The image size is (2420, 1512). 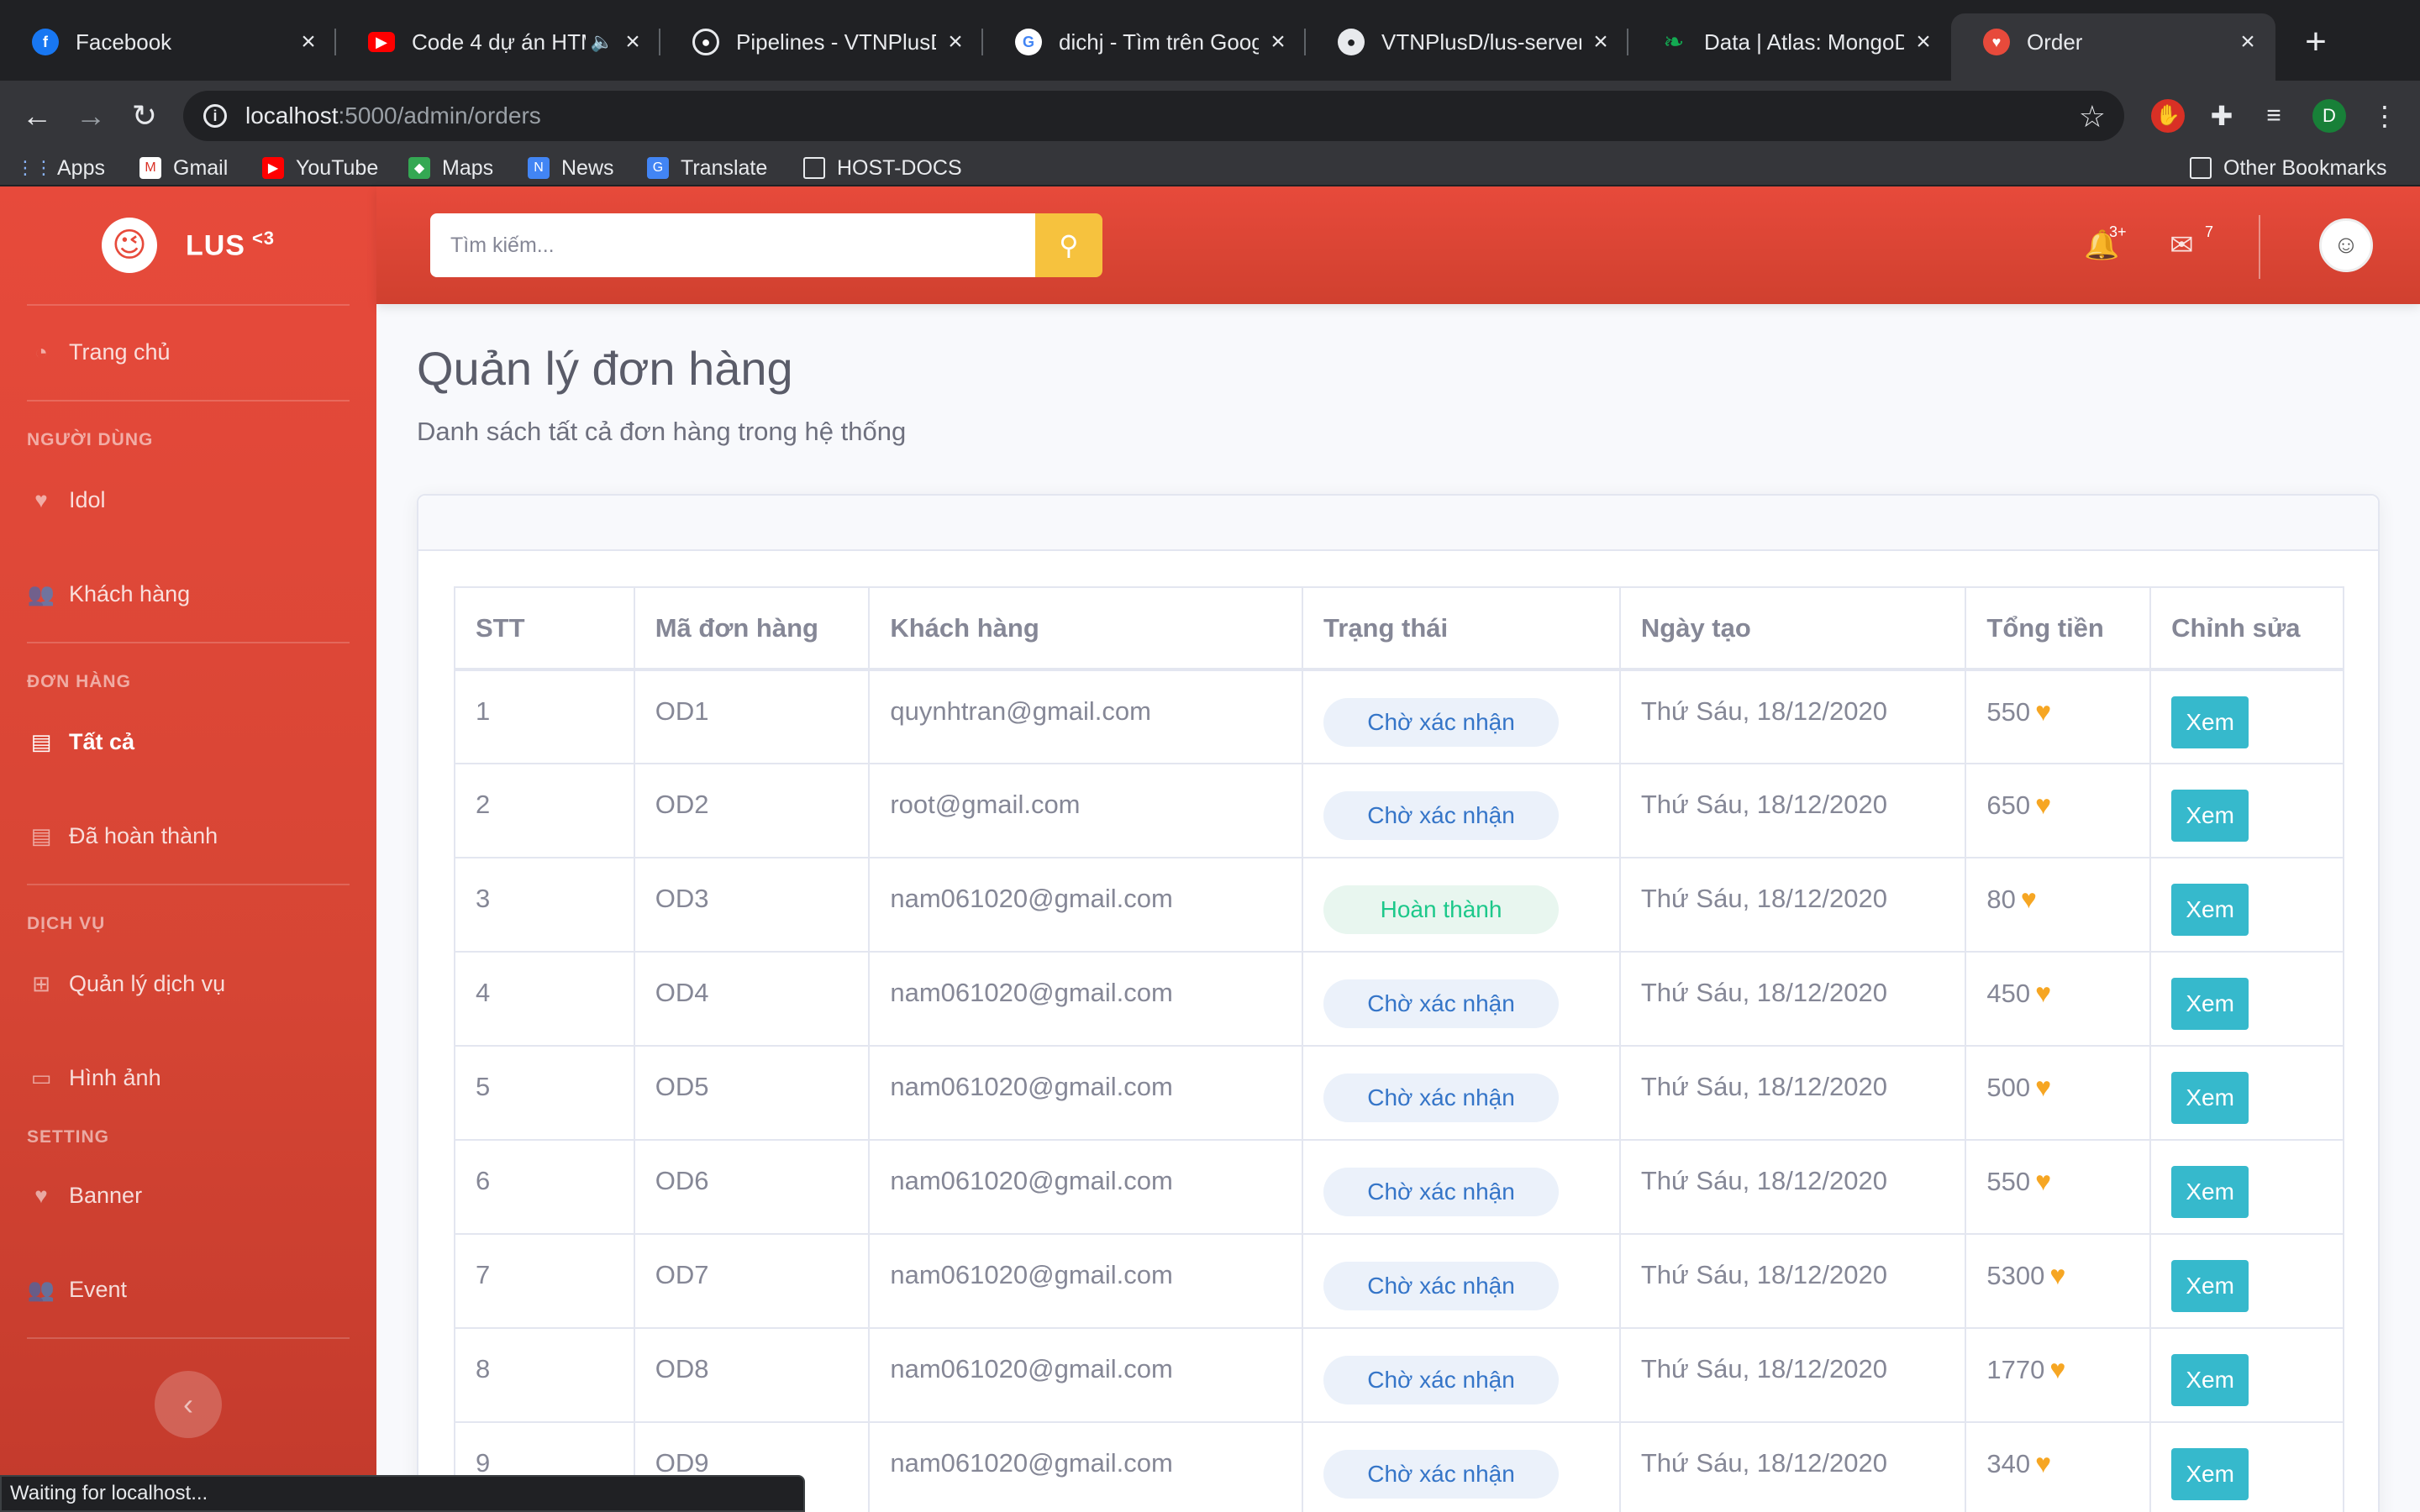 I want to click on back-arrow-icon: ←, so click(x=37, y=116).